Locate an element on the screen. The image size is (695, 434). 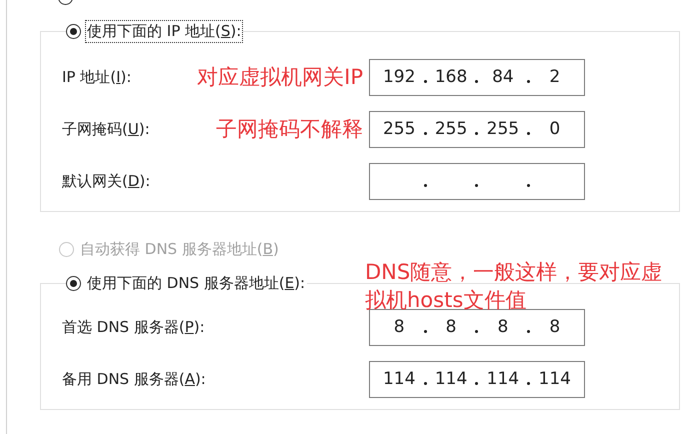
field-label: 首选 DNS 服务器(P): is located at coordinates (133, 327).